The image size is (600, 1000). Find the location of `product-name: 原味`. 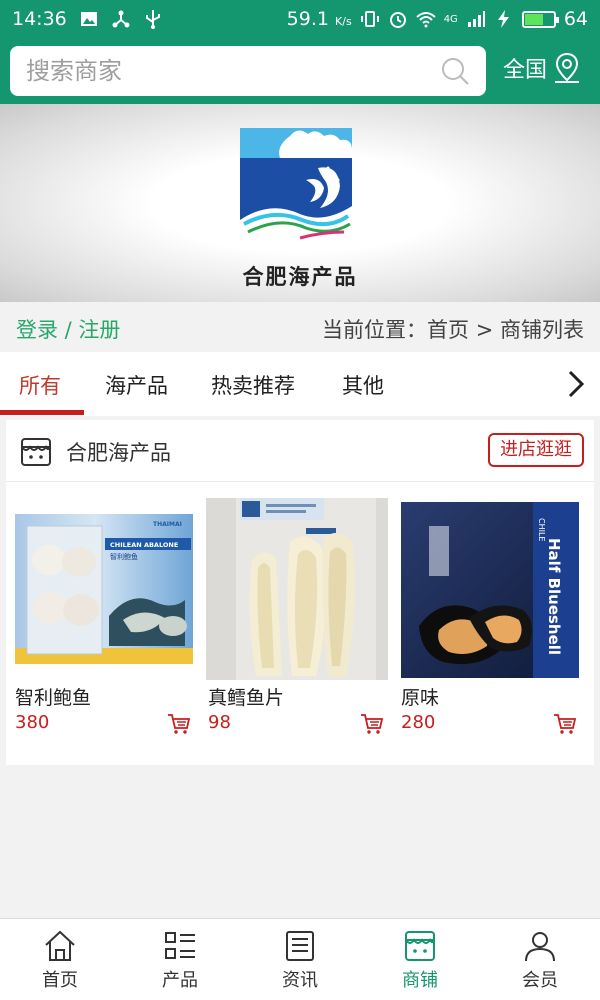

product-name: 原味 is located at coordinates (420, 696).